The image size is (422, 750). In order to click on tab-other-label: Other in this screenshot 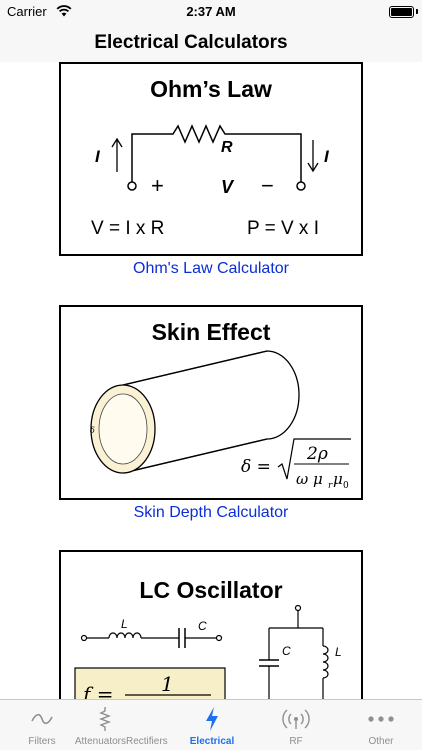, I will do `click(381, 741)`.